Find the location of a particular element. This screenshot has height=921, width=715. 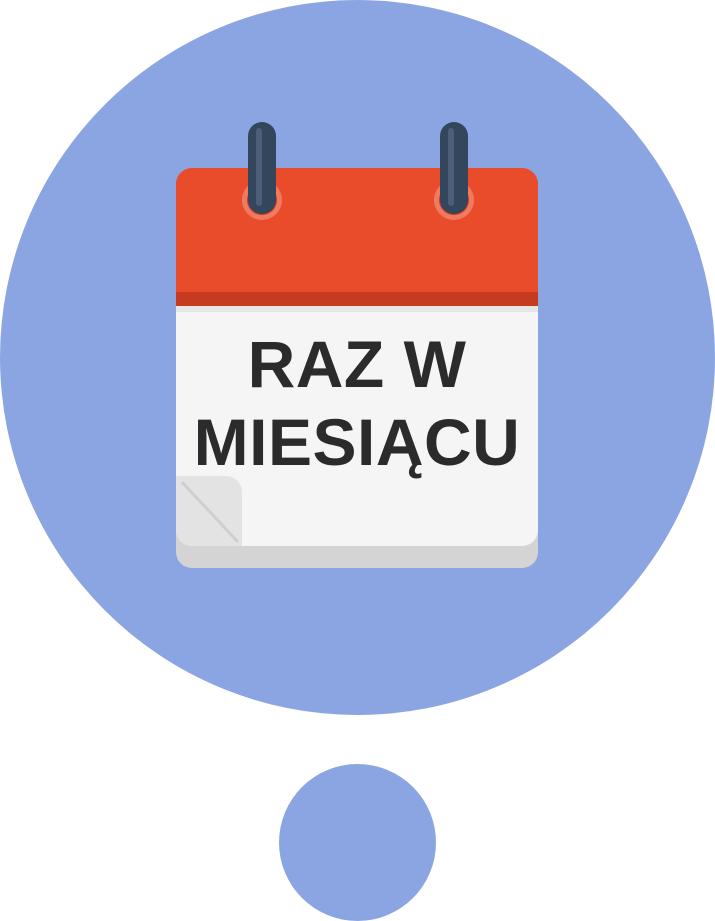

calendar-header-stripe is located at coordinates (357, 299).